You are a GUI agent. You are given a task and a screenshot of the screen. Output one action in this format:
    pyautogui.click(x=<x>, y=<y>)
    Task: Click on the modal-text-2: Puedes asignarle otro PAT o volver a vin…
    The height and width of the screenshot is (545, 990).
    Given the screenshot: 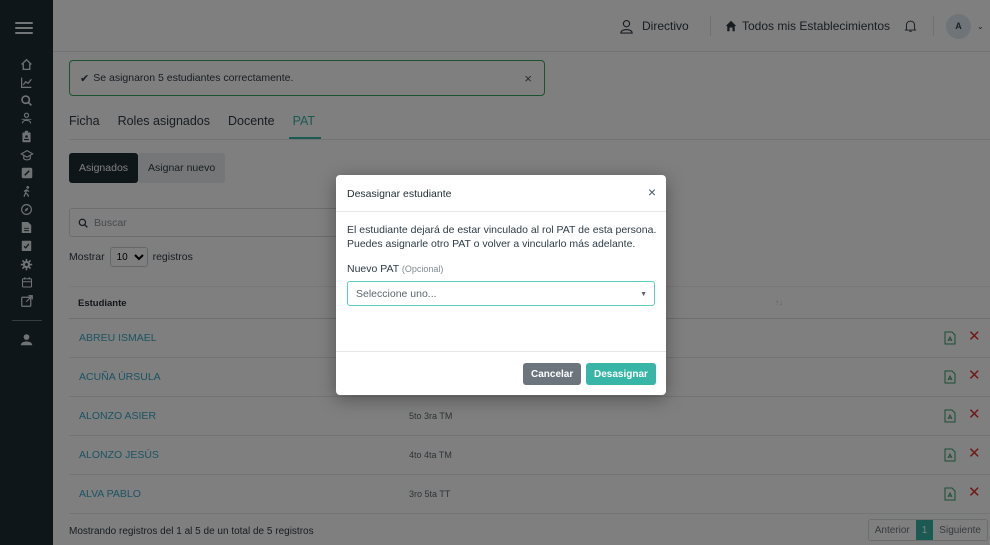 What is the action you would take?
    pyautogui.click(x=491, y=244)
    